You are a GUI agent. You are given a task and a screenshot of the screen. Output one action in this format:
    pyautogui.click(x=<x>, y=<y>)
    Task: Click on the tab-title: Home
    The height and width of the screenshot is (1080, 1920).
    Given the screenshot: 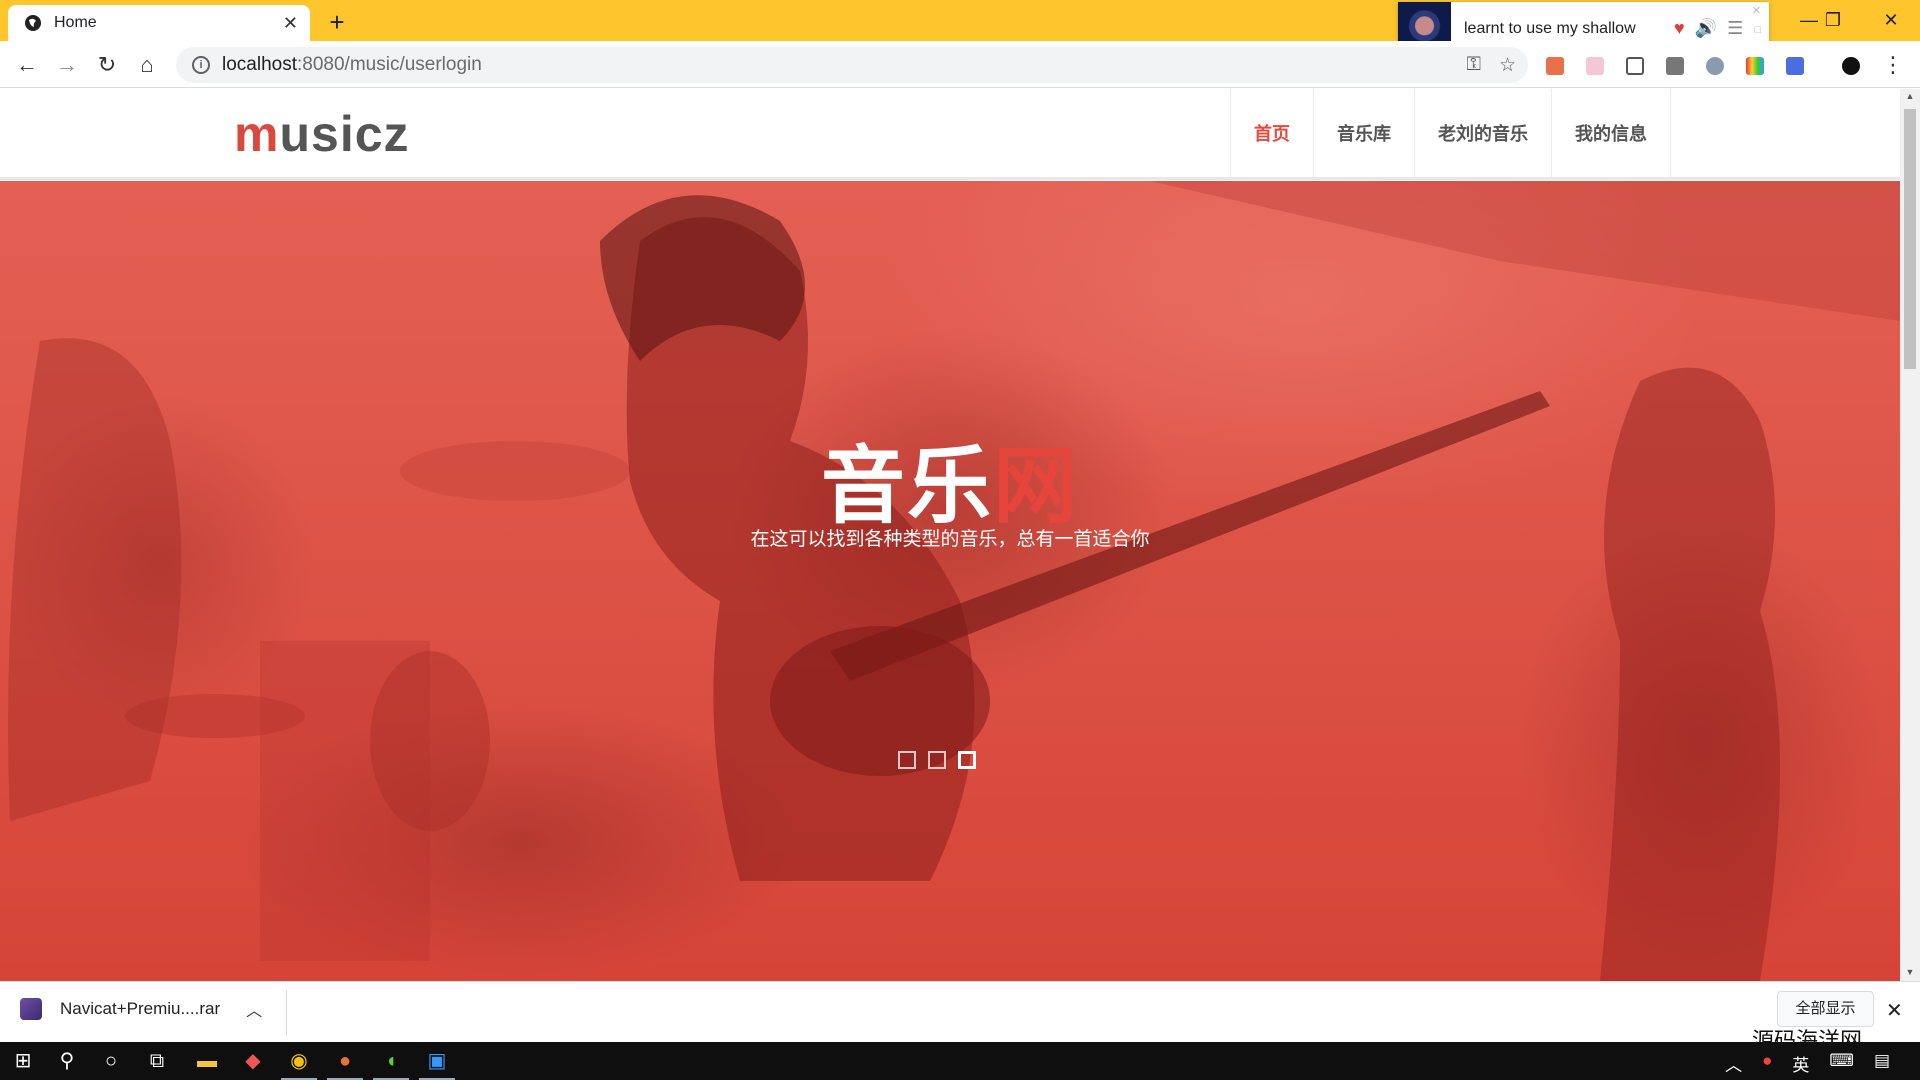 What is the action you would take?
    pyautogui.click(x=75, y=22)
    